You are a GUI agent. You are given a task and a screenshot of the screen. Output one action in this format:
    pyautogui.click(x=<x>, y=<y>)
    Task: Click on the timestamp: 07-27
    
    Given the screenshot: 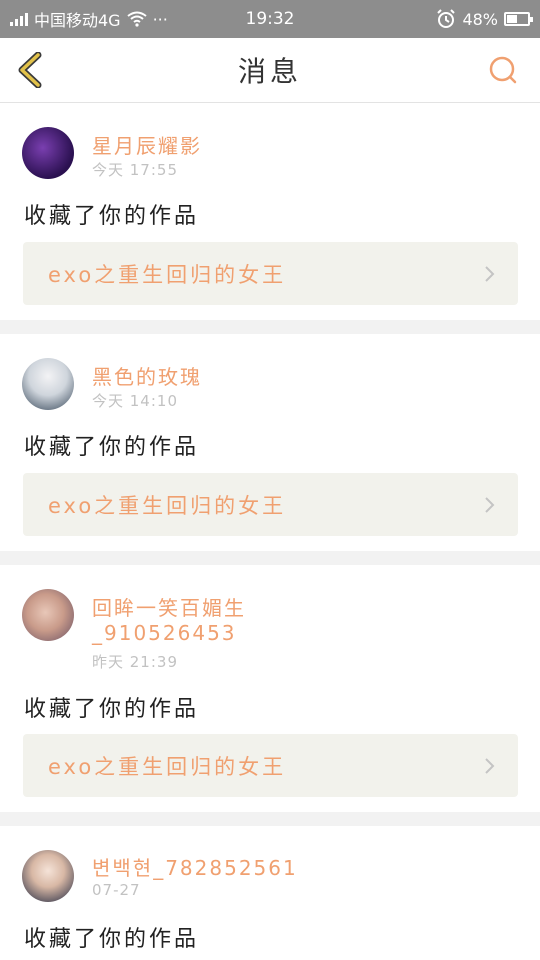 What is the action you would take?
    pyautogui.click(x=116, y=890)
    